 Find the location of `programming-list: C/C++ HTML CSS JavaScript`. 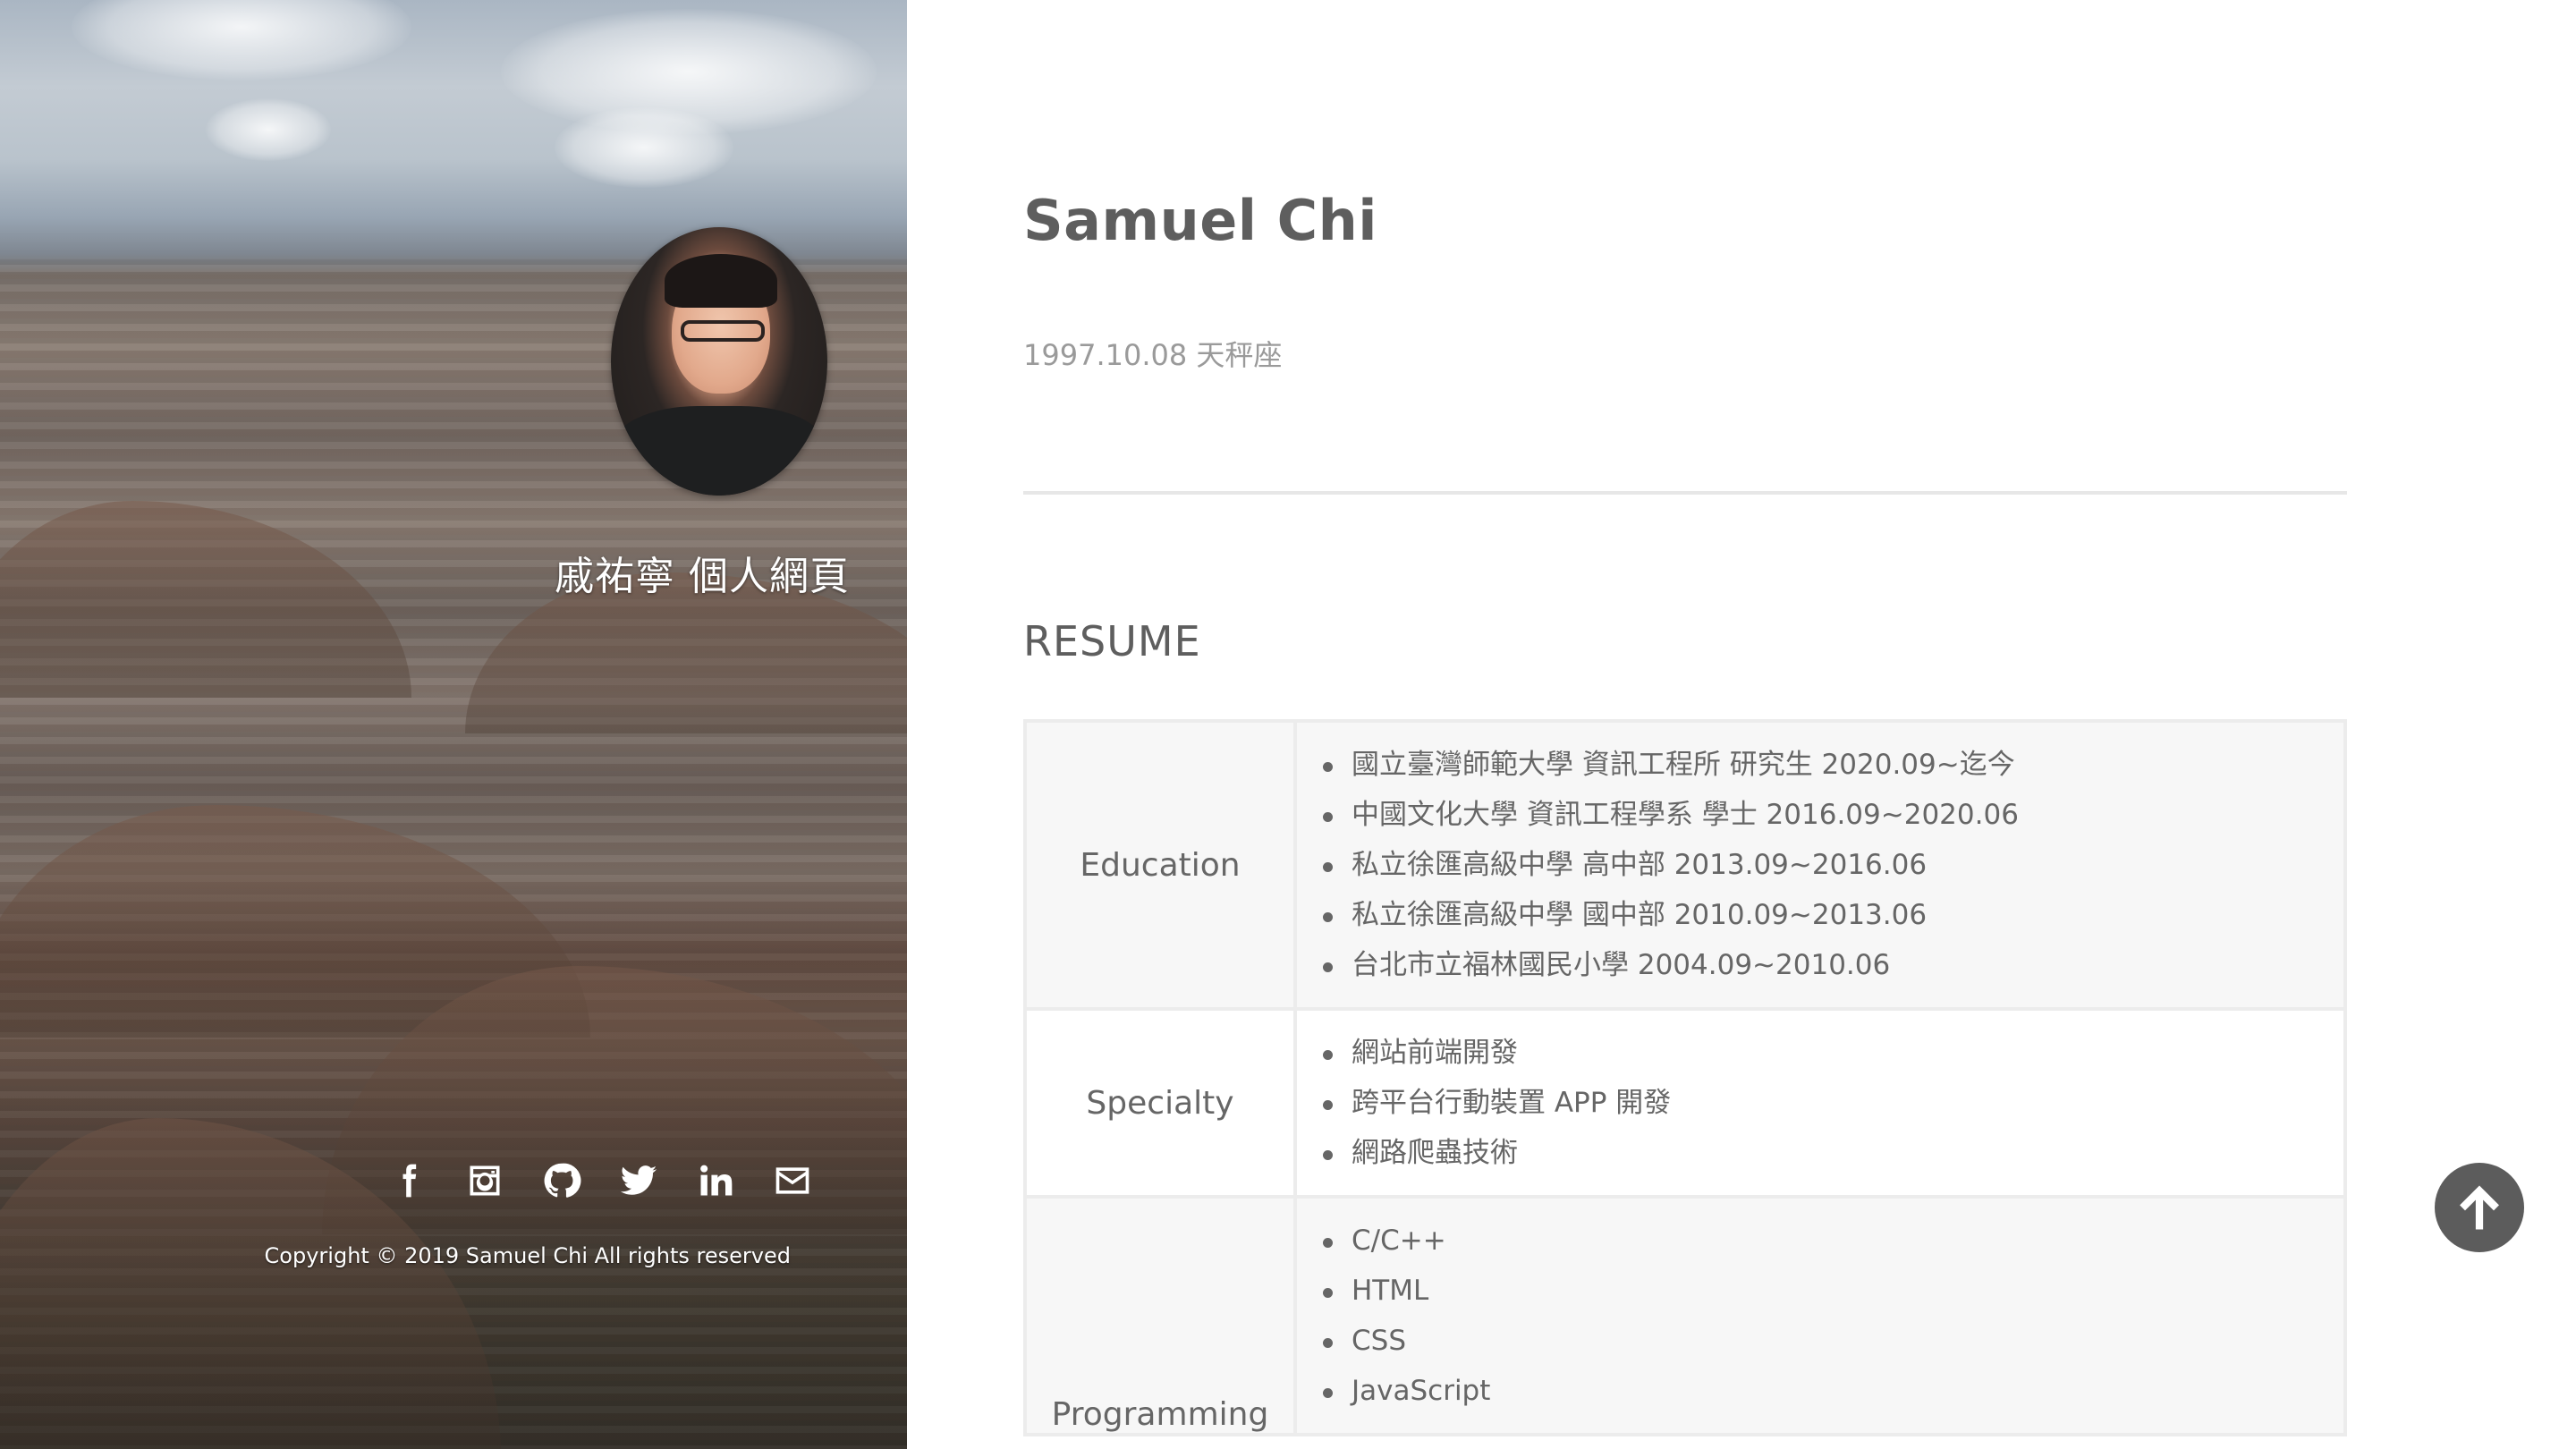

programming-list: C/C++ HTML CSS JavaScript is located at coordinates (1820, 1315).